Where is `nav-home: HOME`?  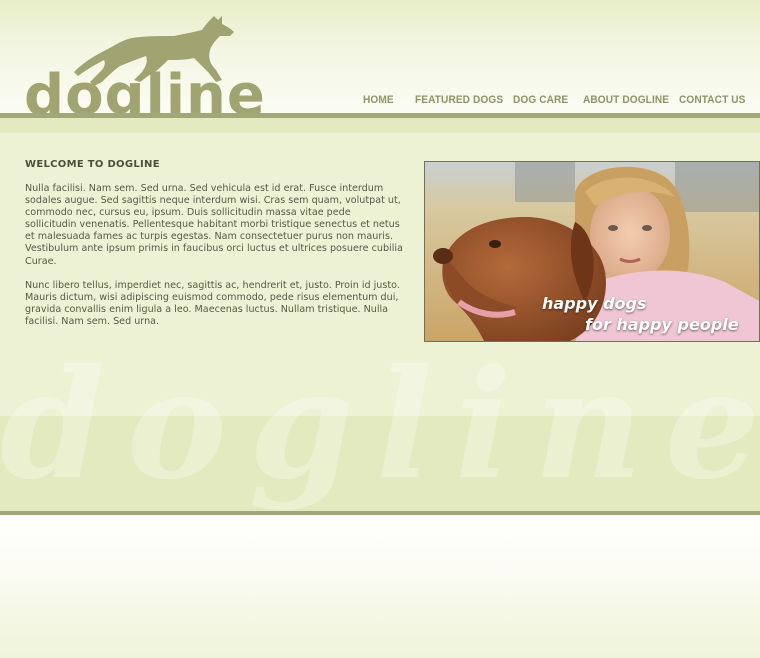
nav-home: HOME is located at coordinates (378, 100).